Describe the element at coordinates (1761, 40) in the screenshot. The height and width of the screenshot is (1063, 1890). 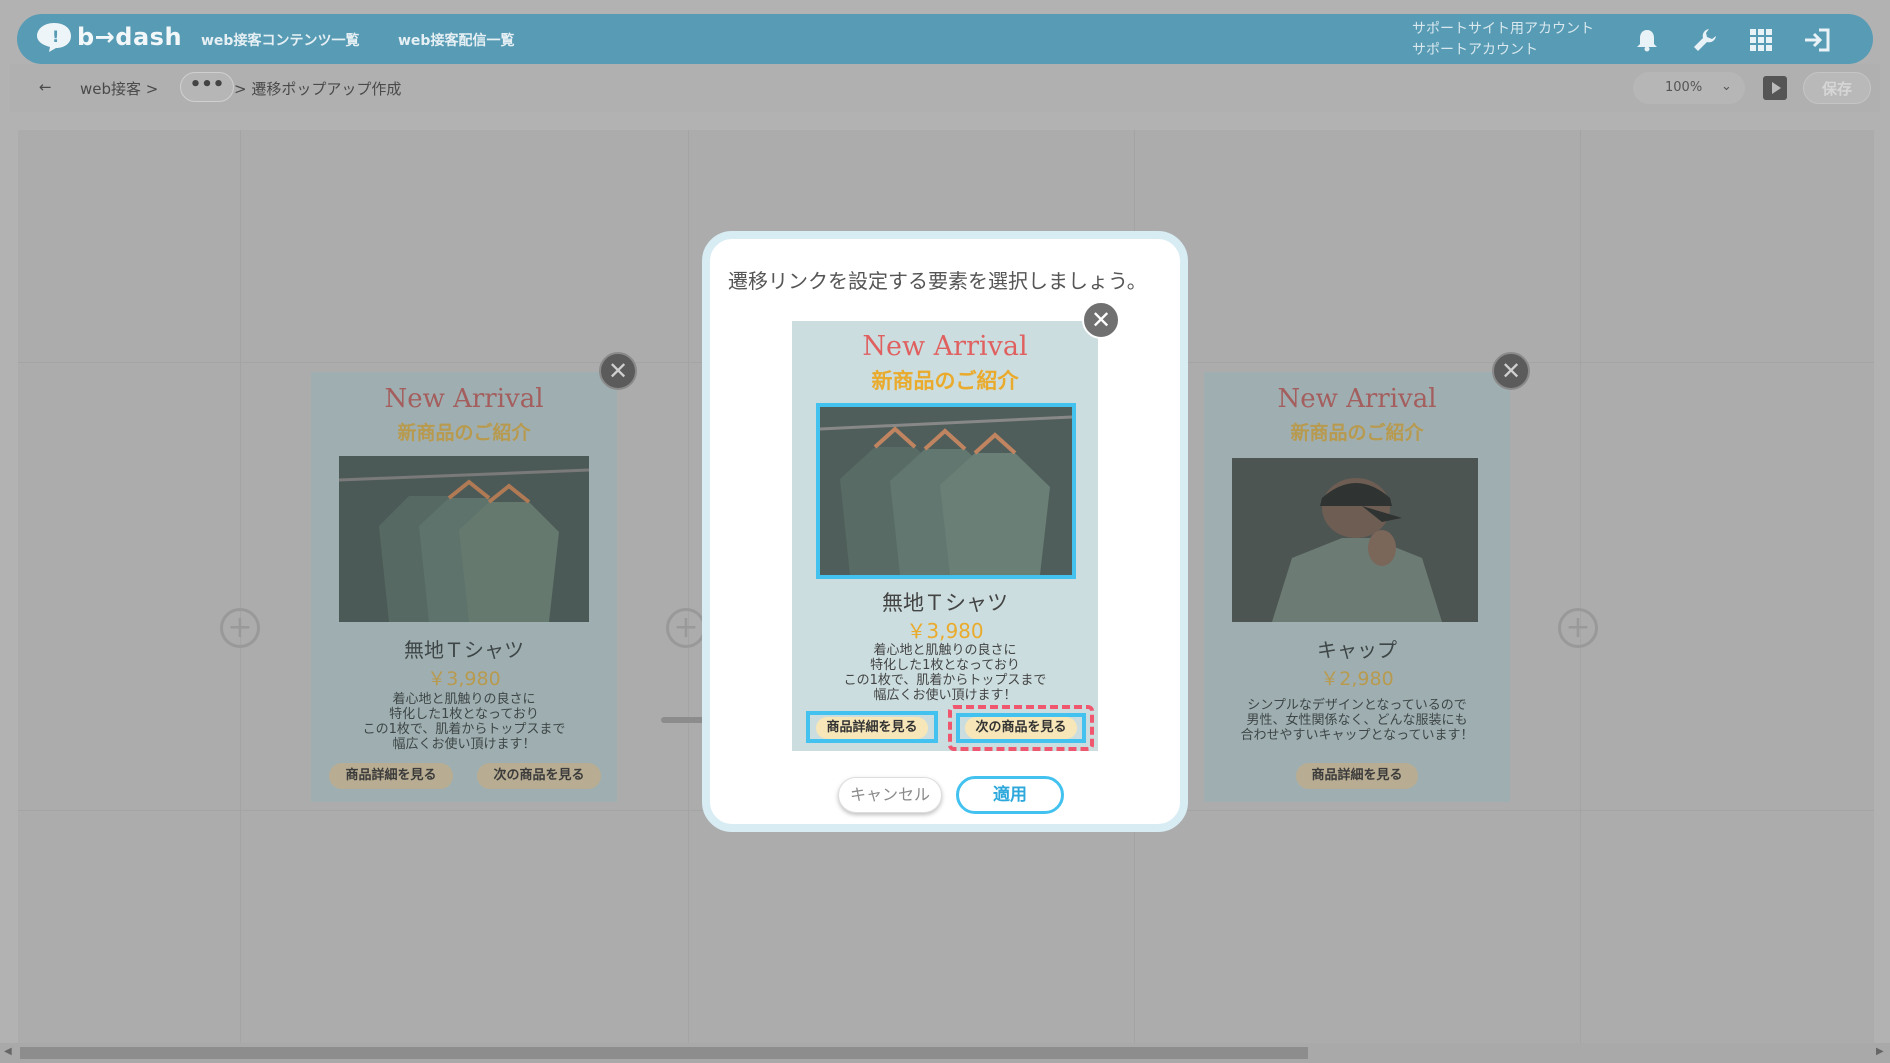
I see `apps-grid-icon` at that location.